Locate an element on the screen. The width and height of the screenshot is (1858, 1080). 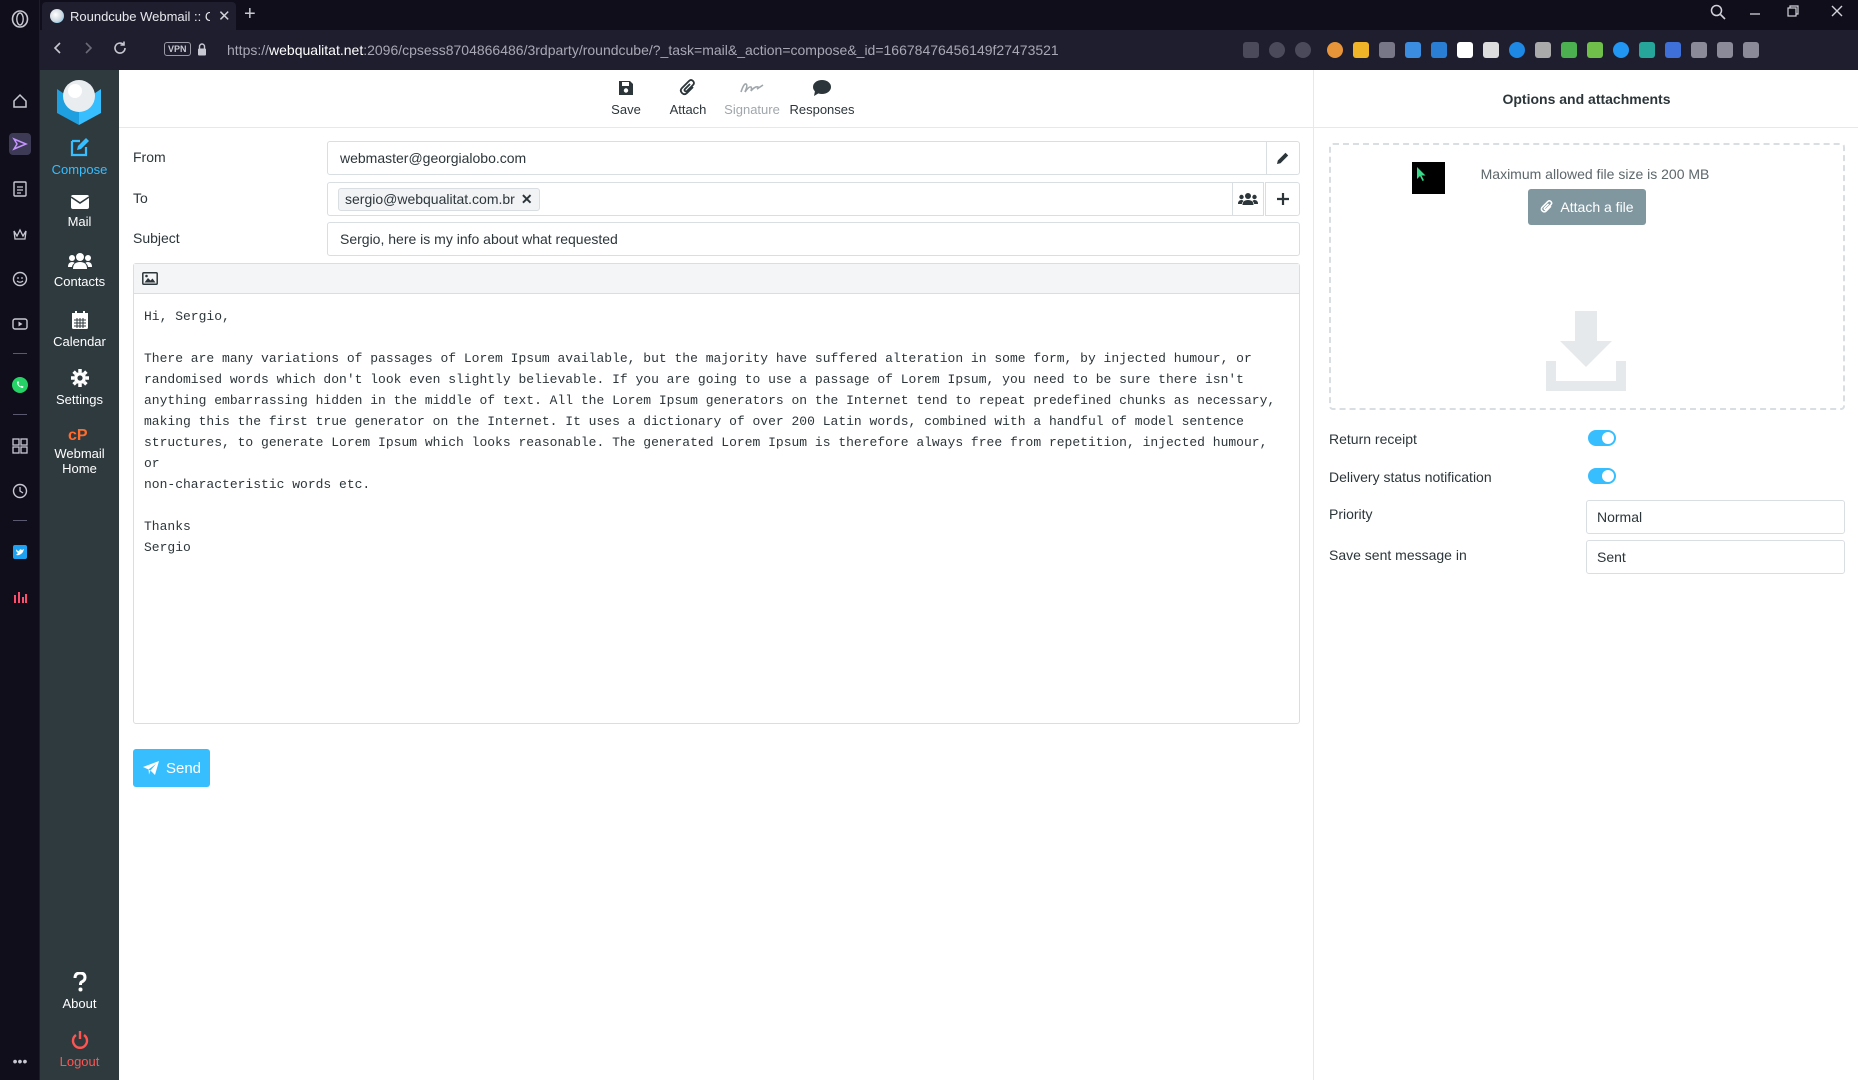
return-receipt-toggle is located at coordinates (1602, 438).